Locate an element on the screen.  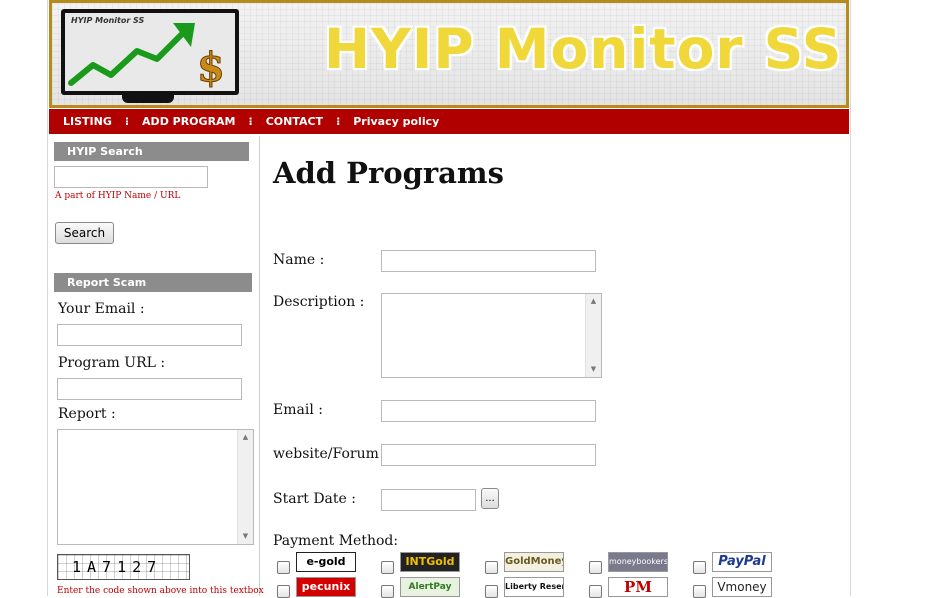
monitor-logo: HYIP Monitor SS $ is located at coordinates (150, 52).